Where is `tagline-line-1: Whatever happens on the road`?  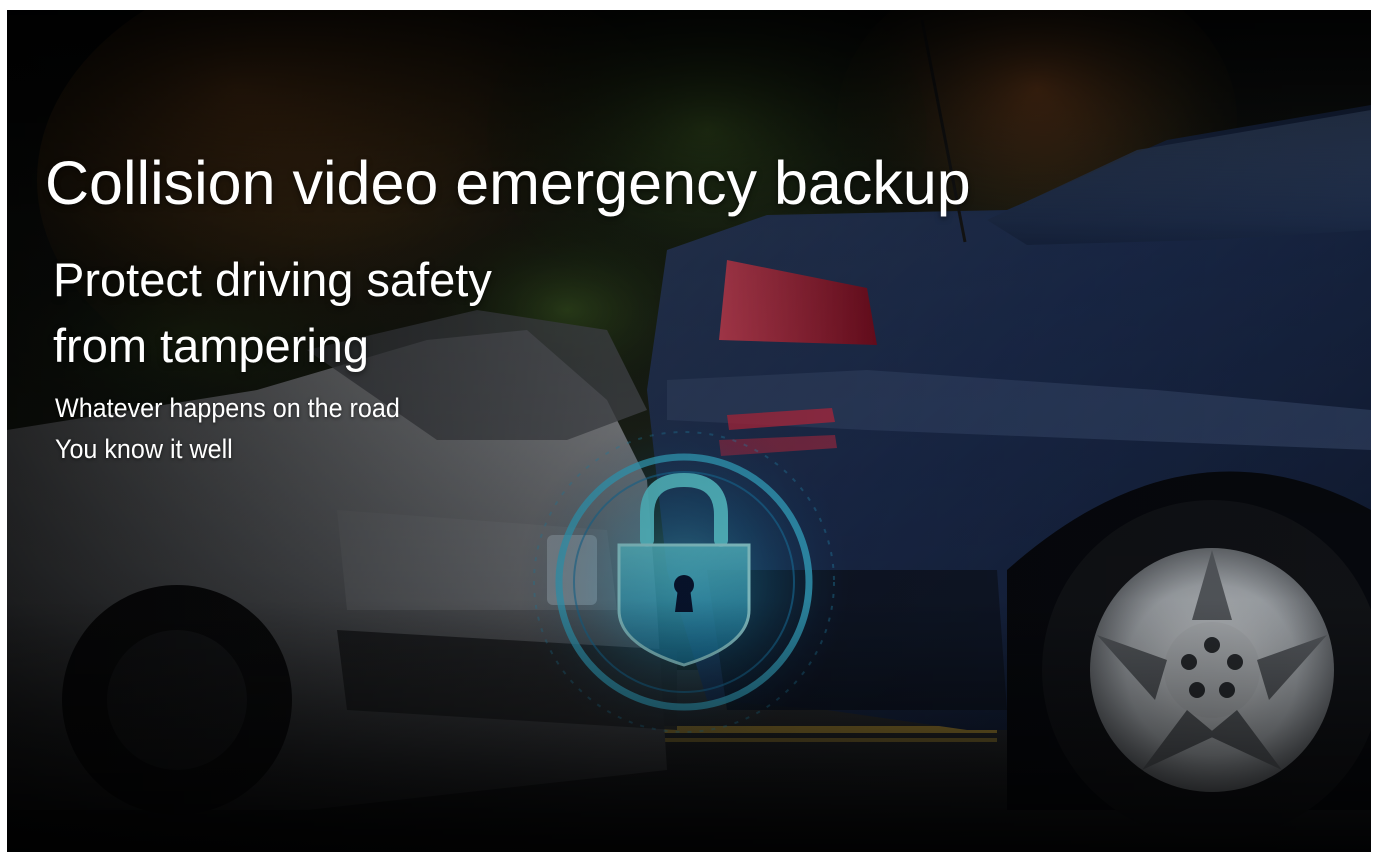
tagline-line-1: Whatever happens on the road is located at coordinates (227, 408).